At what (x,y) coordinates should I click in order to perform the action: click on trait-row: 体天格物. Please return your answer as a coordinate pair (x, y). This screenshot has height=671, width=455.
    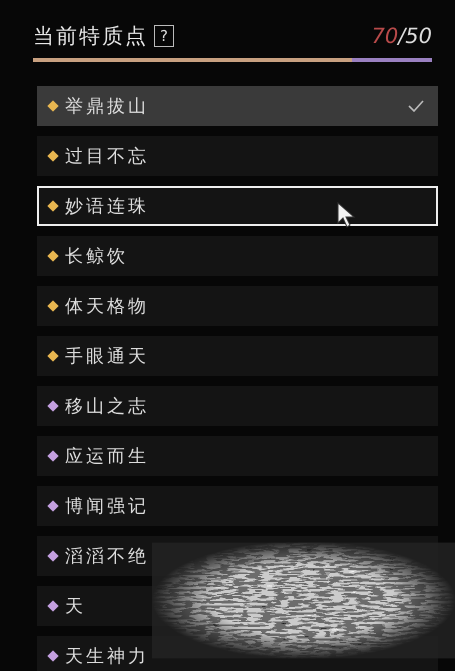
    Looking at the image, I should click on (237, 306).